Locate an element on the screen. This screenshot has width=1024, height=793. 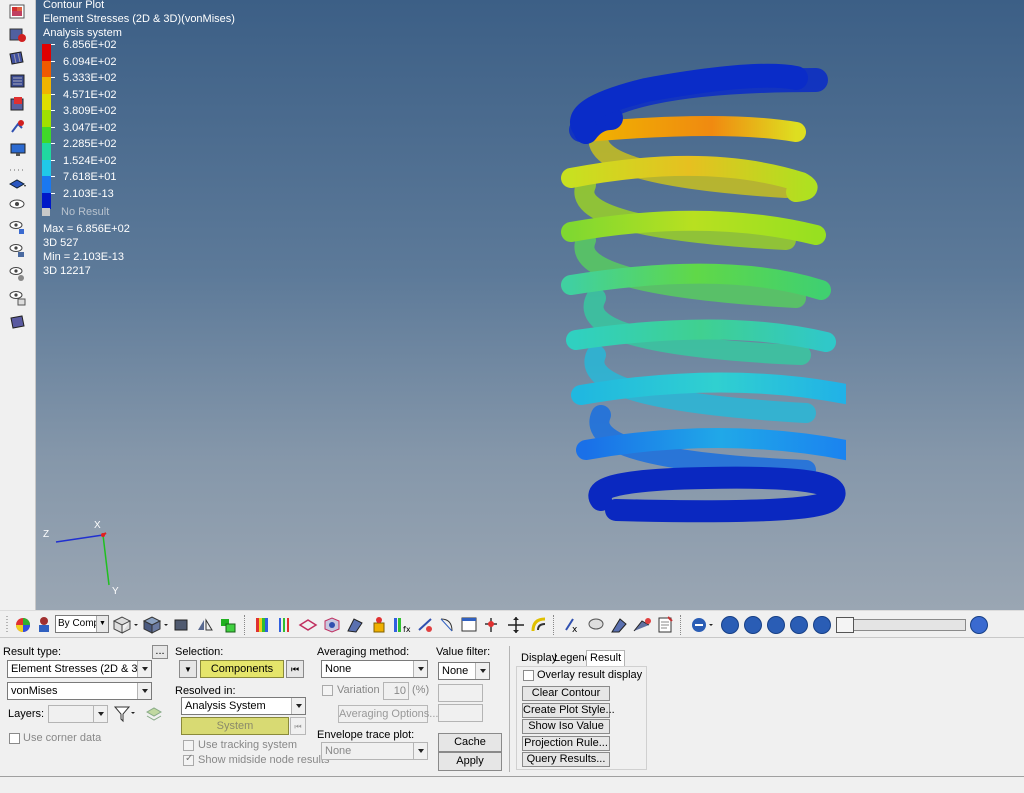
components-icon is located at coordinates (228, 625).